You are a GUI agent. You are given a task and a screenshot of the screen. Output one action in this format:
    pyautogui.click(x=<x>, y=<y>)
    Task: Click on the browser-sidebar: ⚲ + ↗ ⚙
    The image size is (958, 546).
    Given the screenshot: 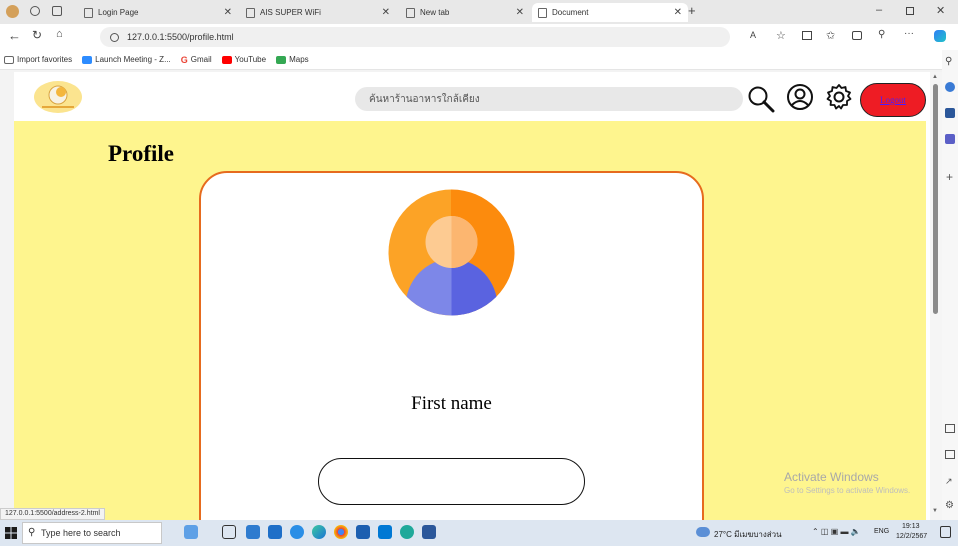 What is the action you would take?
    pyautogui.click(x=950, y=285)
    